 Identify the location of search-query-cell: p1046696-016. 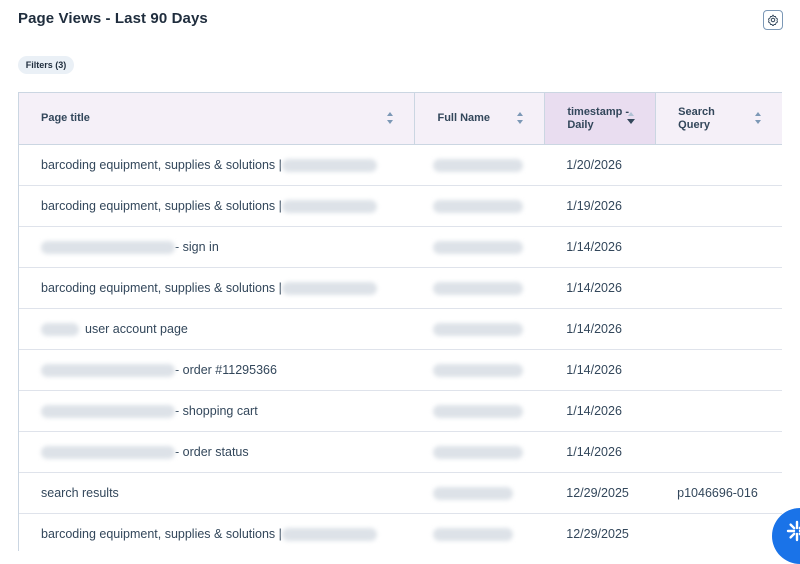
(719, 493).